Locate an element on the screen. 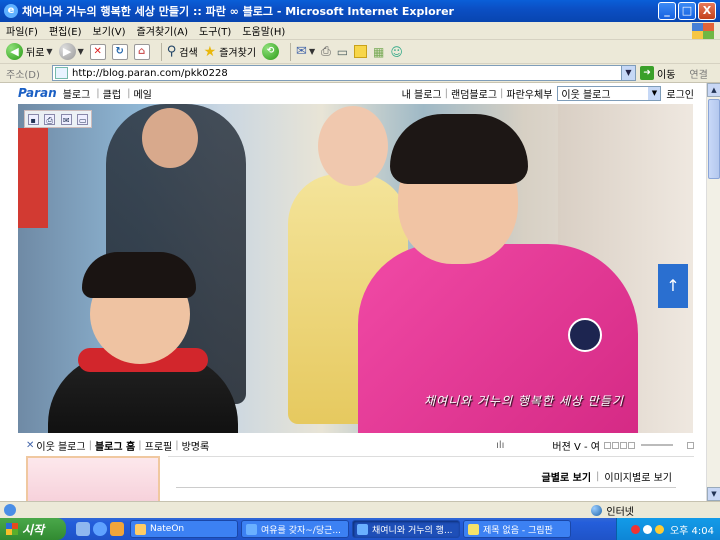 This screenshot has height=540, width=720. player-next-control is located at coordinates (631, 445).